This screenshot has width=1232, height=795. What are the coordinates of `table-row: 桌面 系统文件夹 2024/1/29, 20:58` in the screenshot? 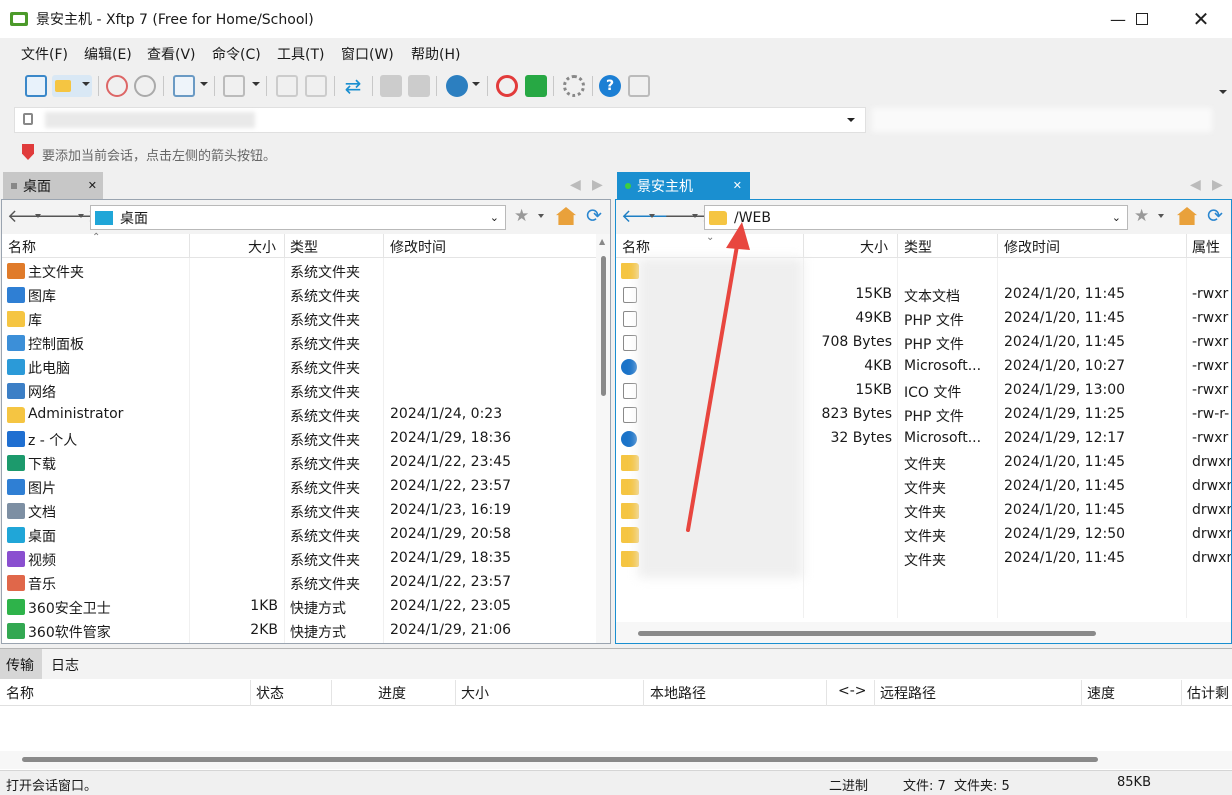 It's located at (299, 535).